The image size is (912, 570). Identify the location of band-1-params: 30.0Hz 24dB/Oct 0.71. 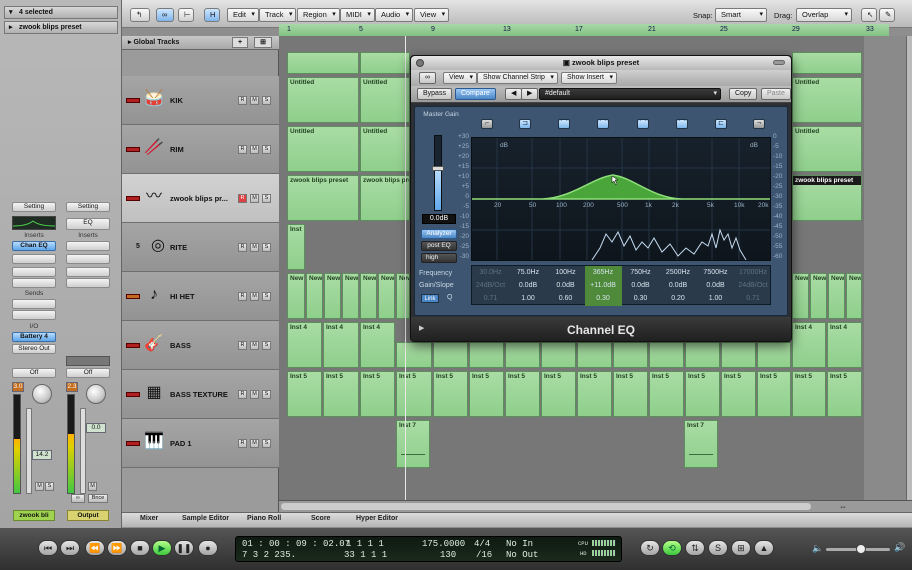
(490, 286).